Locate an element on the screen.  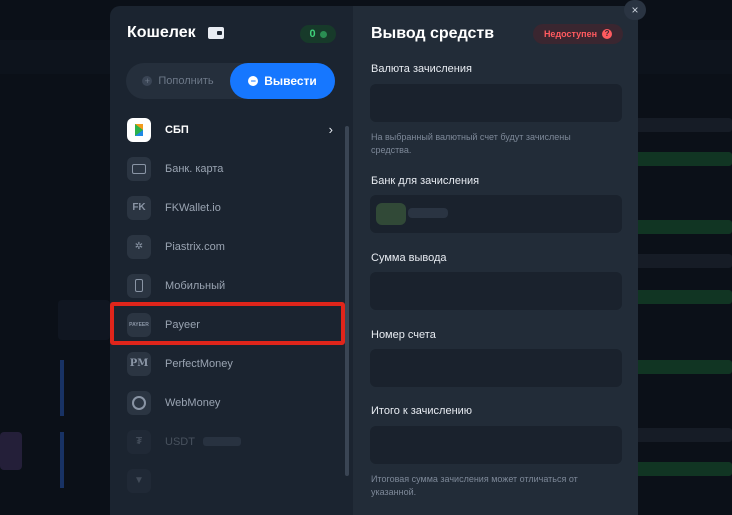
chevron-right-icon: › is located at coordinates (330, 129).